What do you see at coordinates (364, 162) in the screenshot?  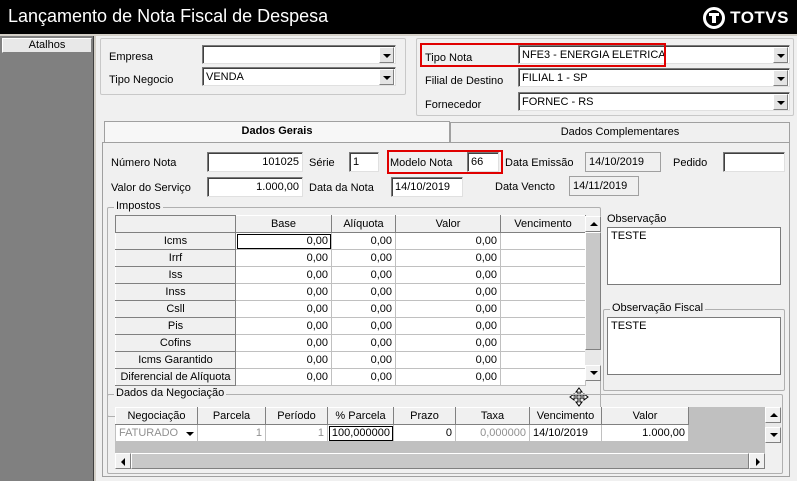 I see `serie-input: 1` at bounding box center [364, 162].